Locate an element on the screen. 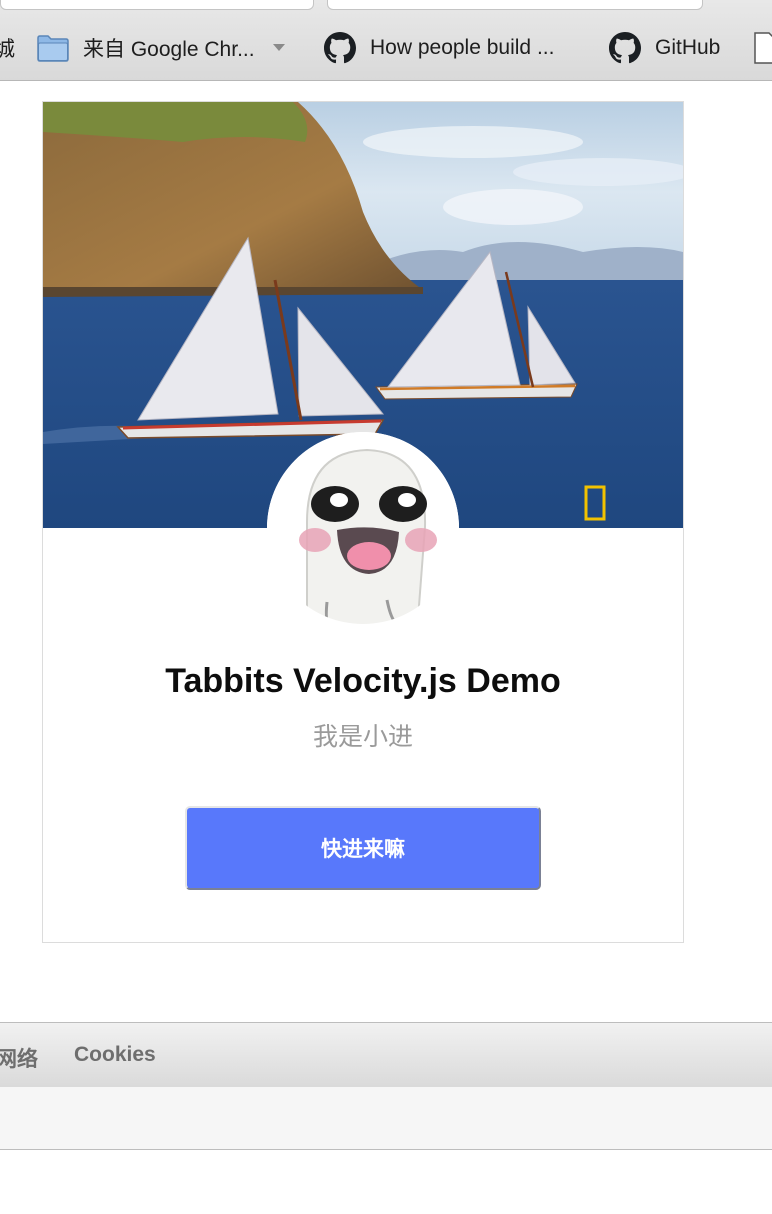  enter-button: 快进来嘛 is located at coordinates (363, 848).